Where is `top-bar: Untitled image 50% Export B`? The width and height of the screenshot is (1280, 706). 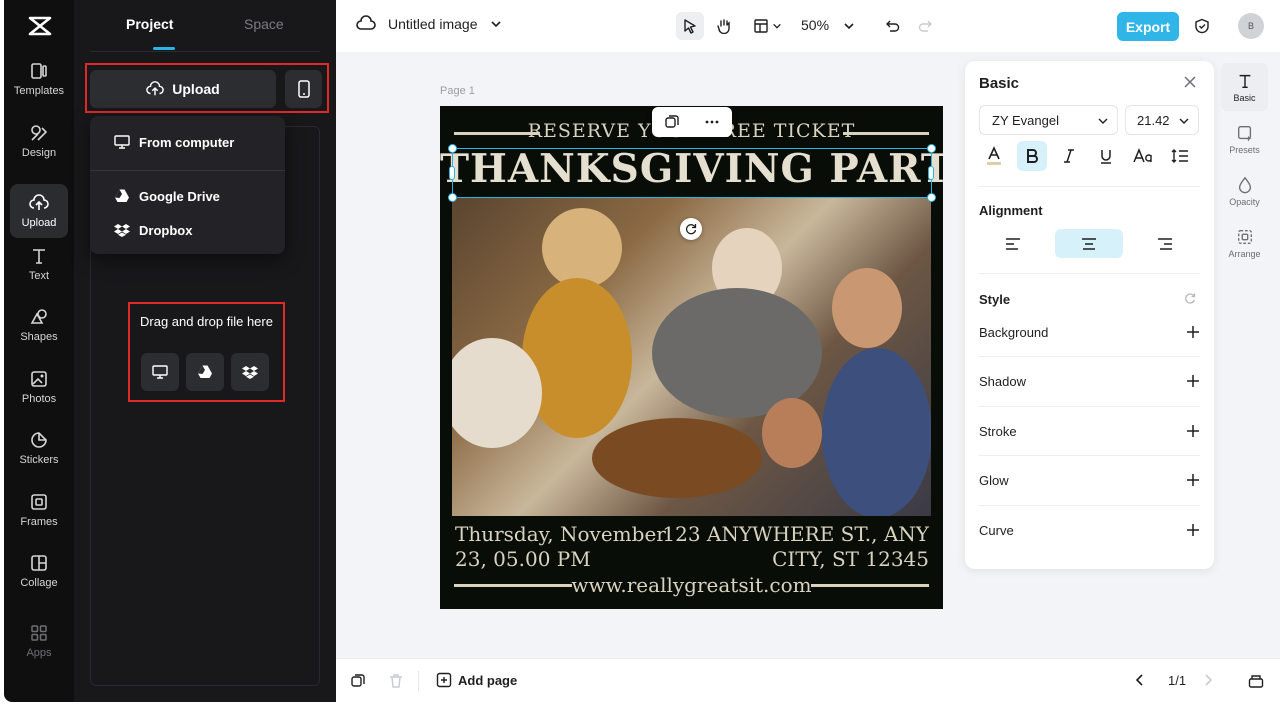
top-bar: Untitled image 50% Export B is located at coordinates (808, 26).